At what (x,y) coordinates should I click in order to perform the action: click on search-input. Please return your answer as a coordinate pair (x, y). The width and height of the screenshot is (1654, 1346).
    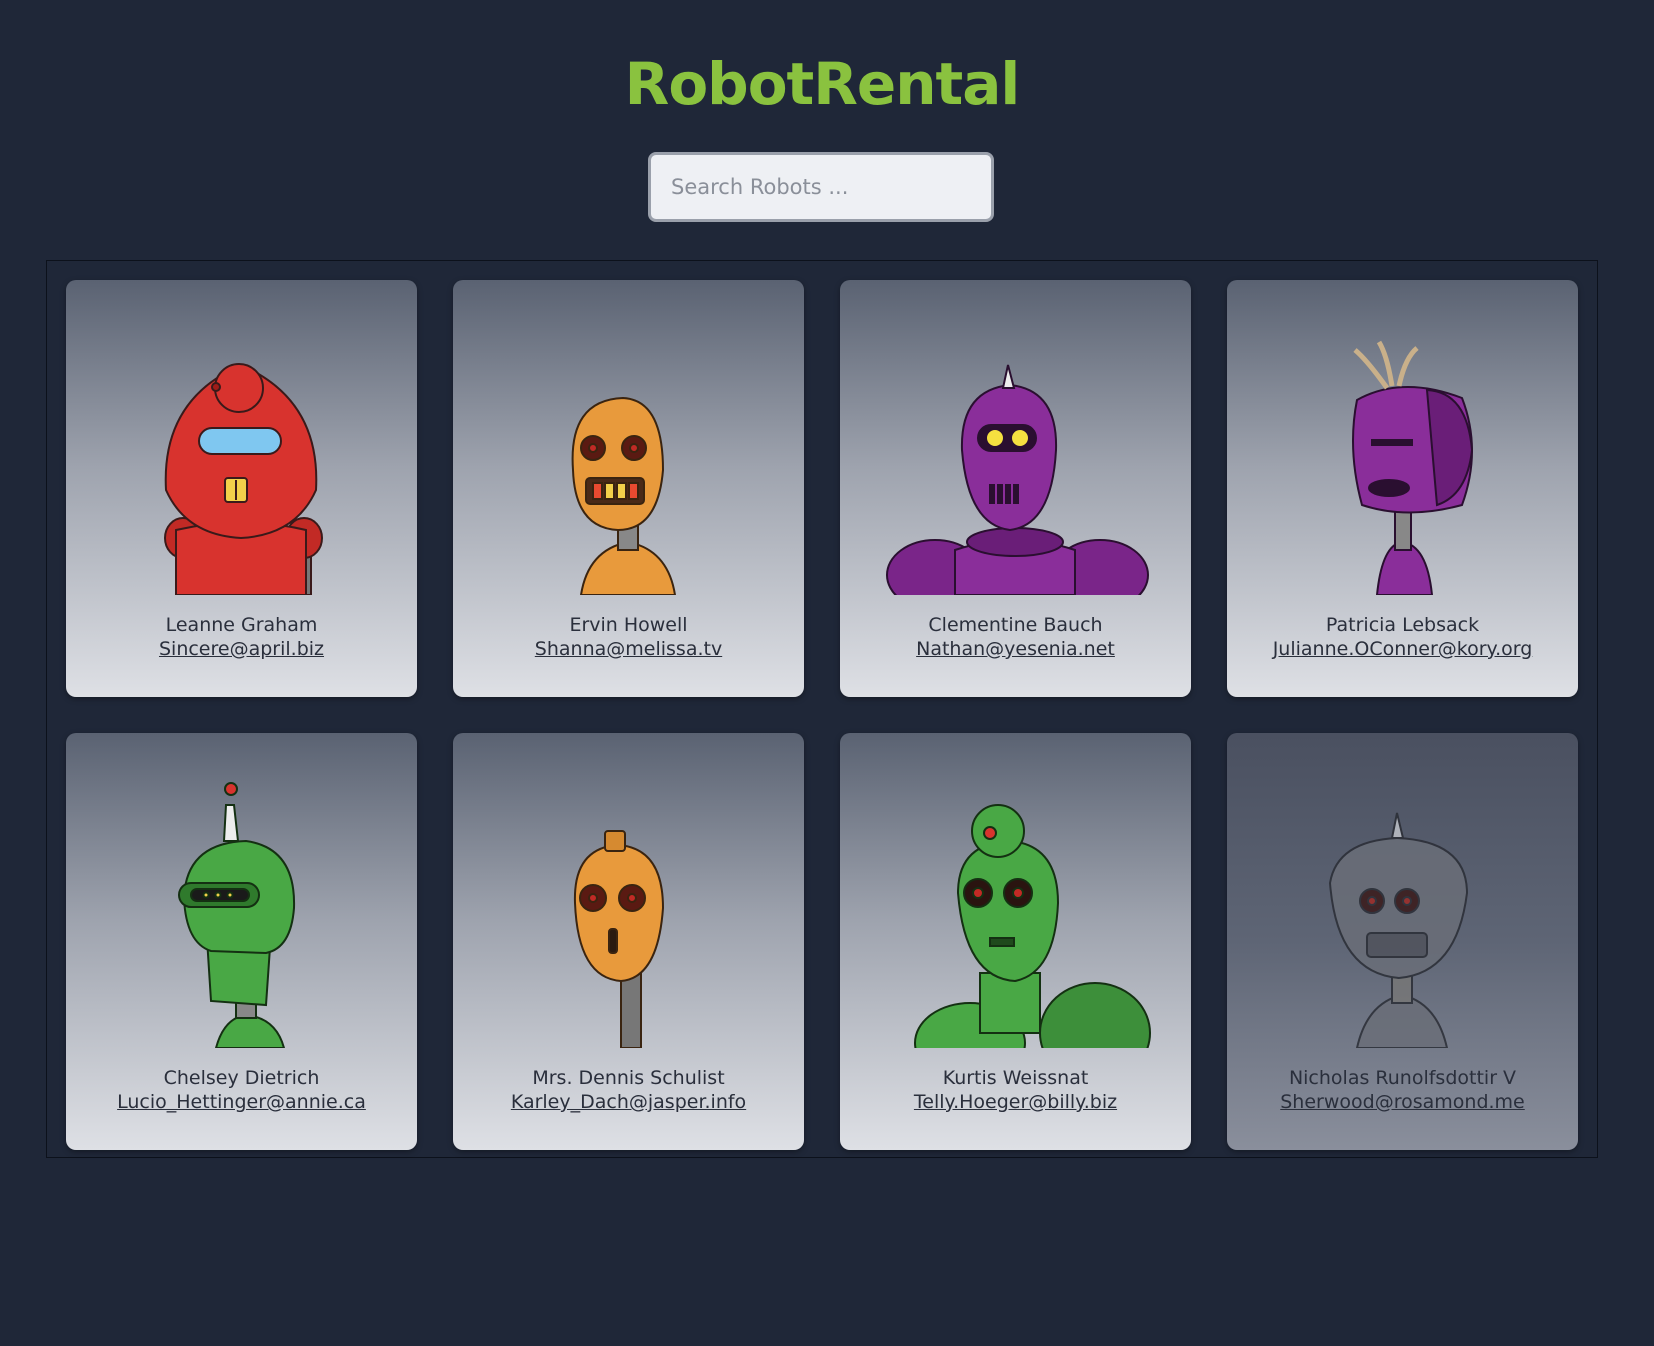
    Looking at the image, I should click on (821, 187).